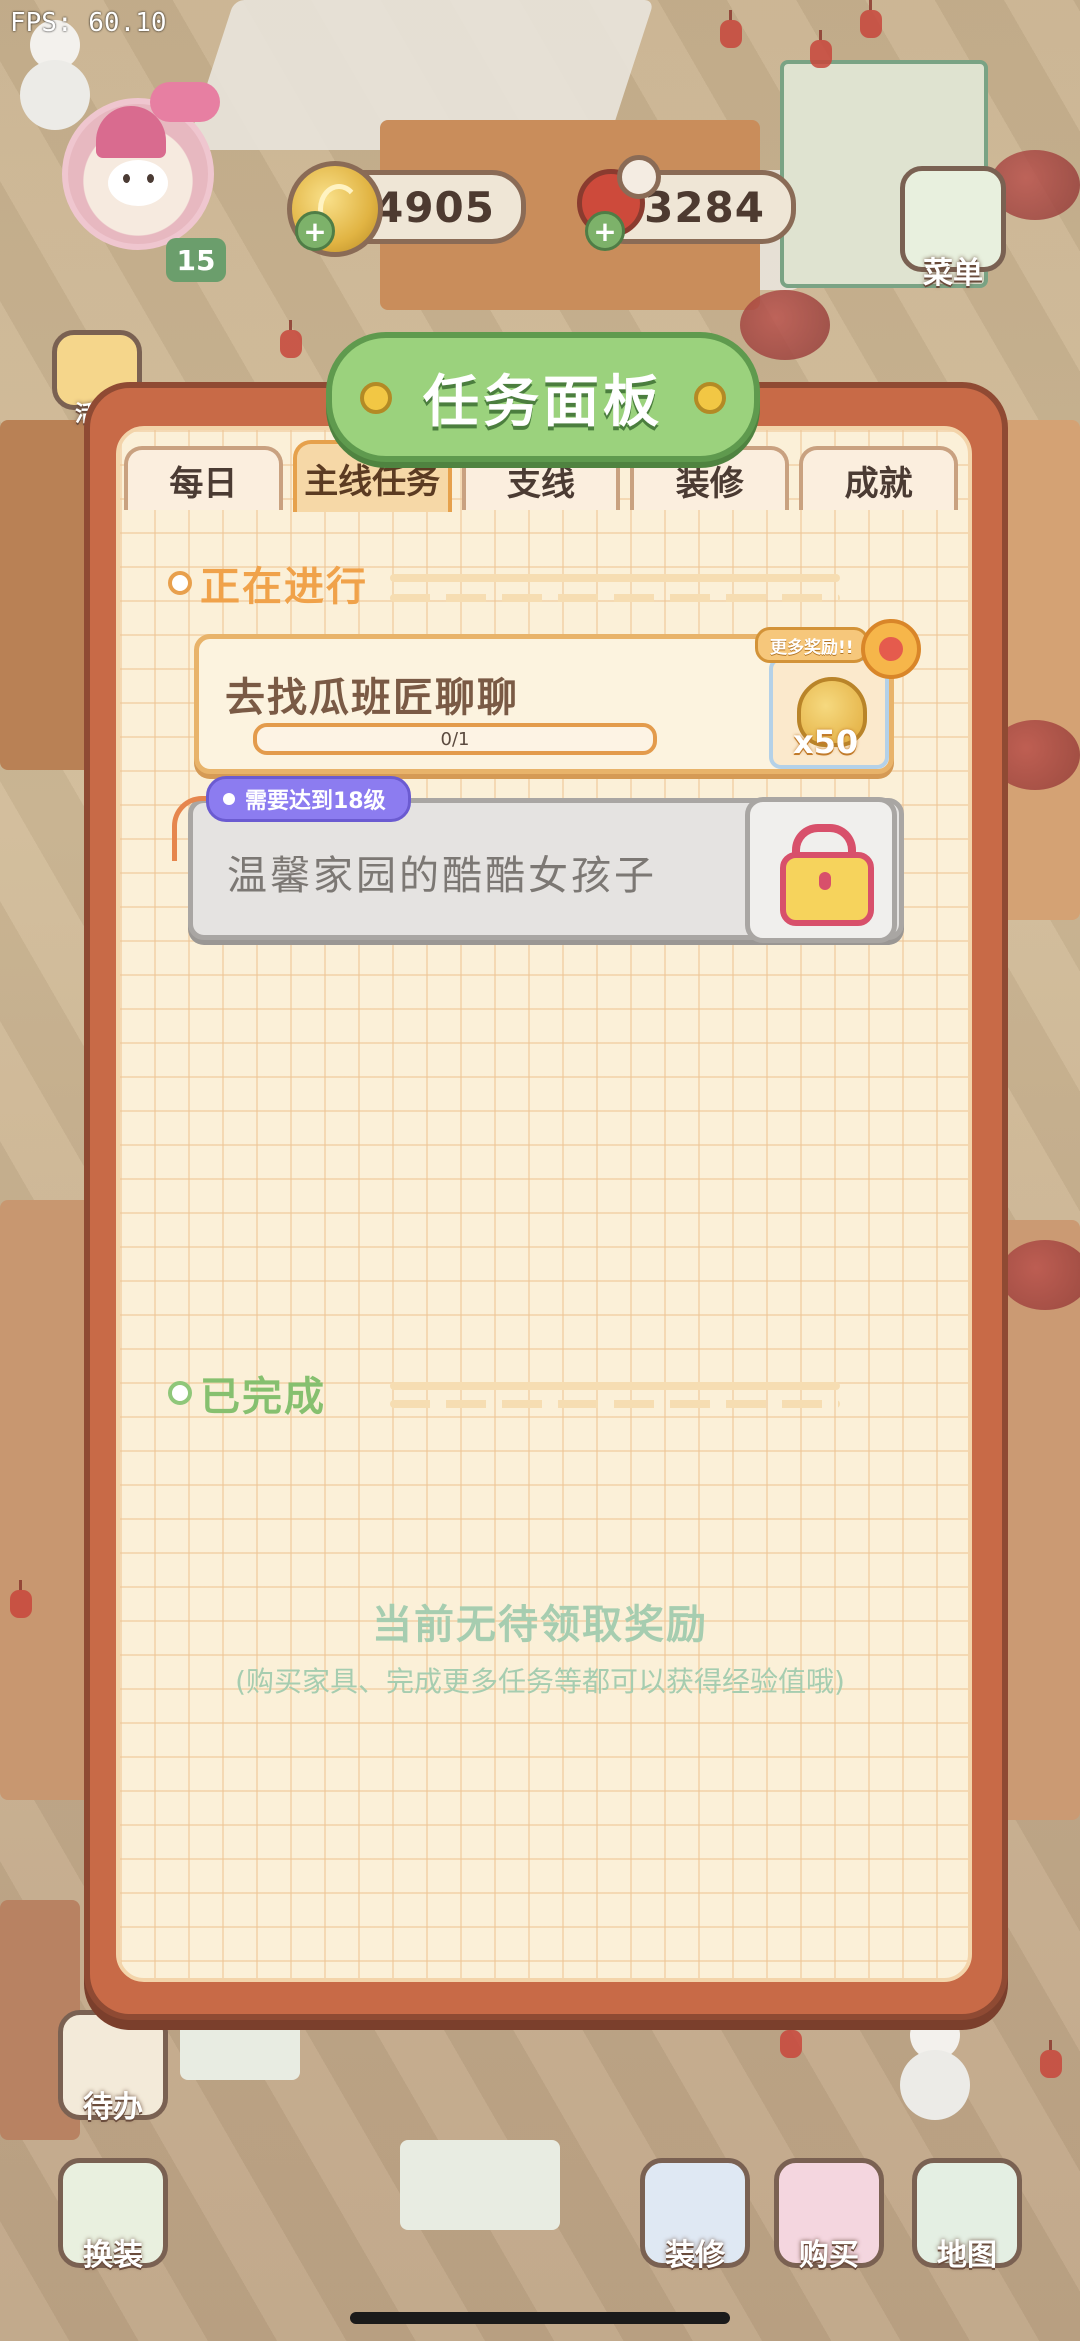  Describe the element at coordinates (695, 2216) in the screenshot. I see `decorate-button: 装修` at that location.